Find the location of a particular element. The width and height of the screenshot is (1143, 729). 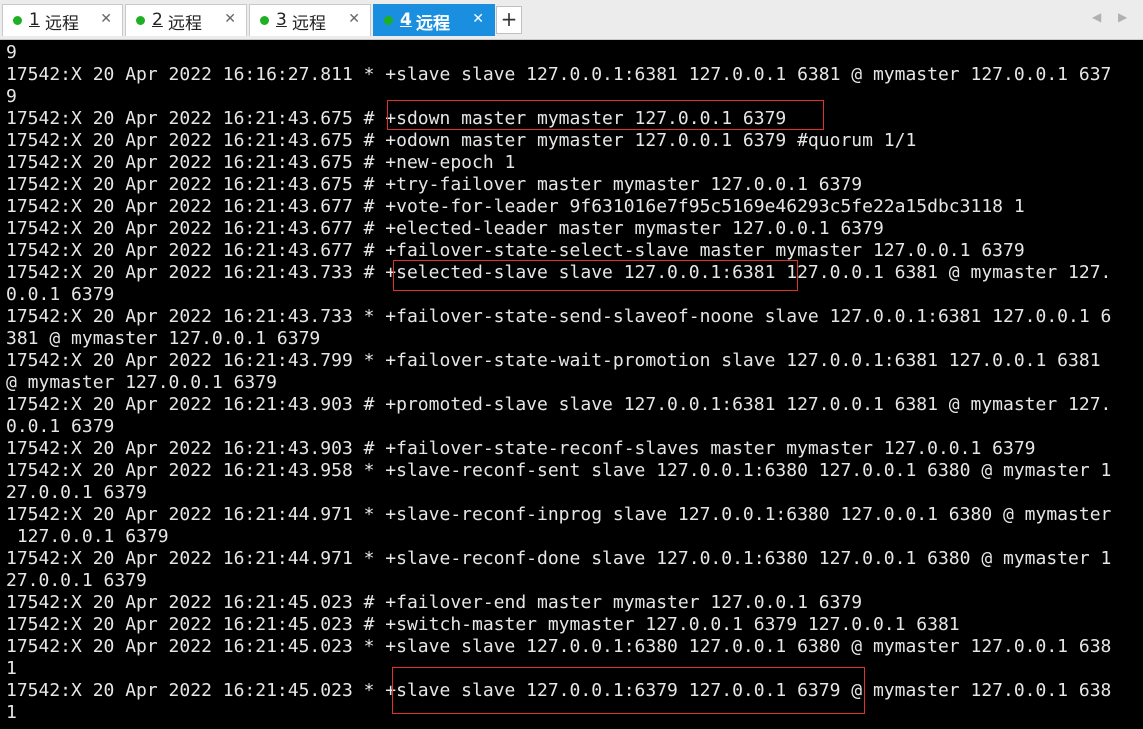

tab-remote-3: 3 远程 ✕ is located at coordinates (310, 20).